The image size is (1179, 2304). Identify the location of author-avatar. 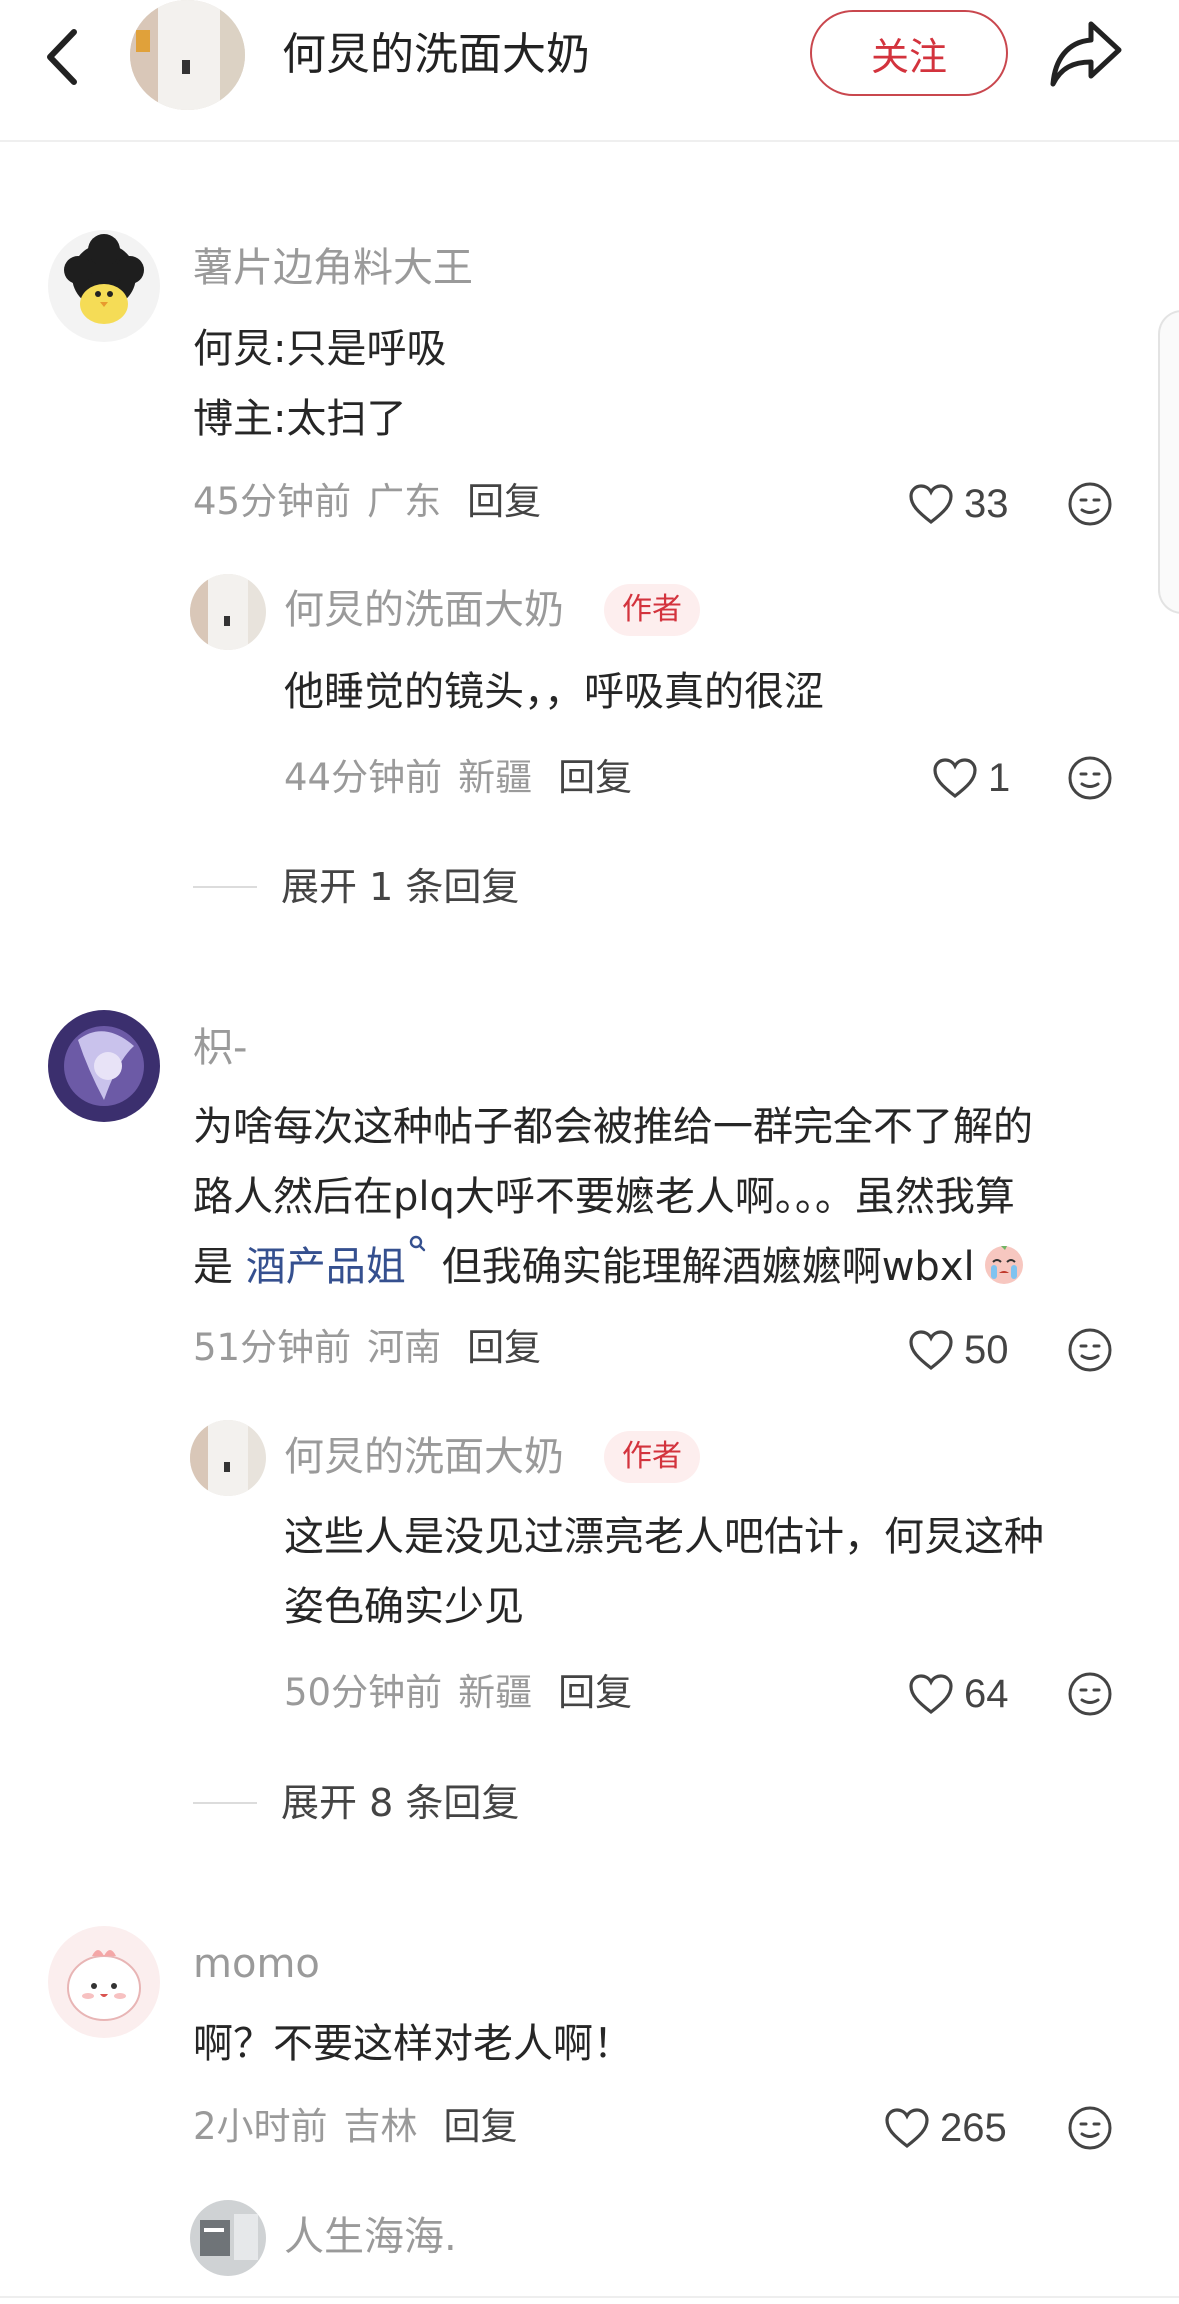
(187, 55).